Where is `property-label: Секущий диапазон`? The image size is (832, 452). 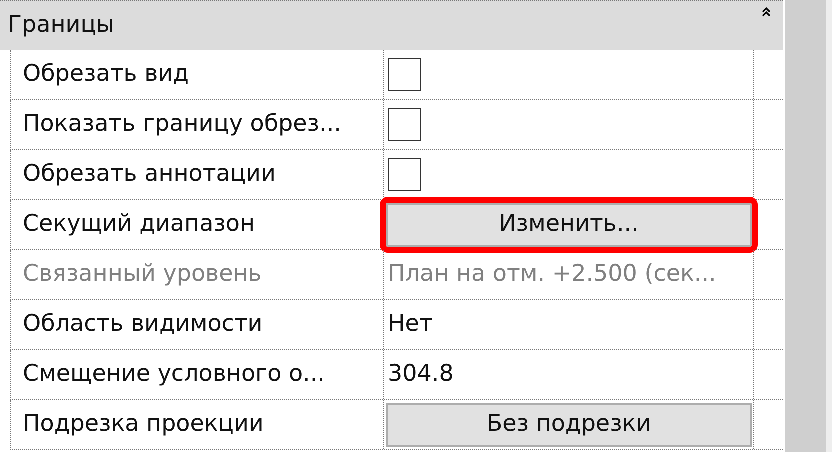 property-label: Секущий диапазон is located at coordinates (138, 224).